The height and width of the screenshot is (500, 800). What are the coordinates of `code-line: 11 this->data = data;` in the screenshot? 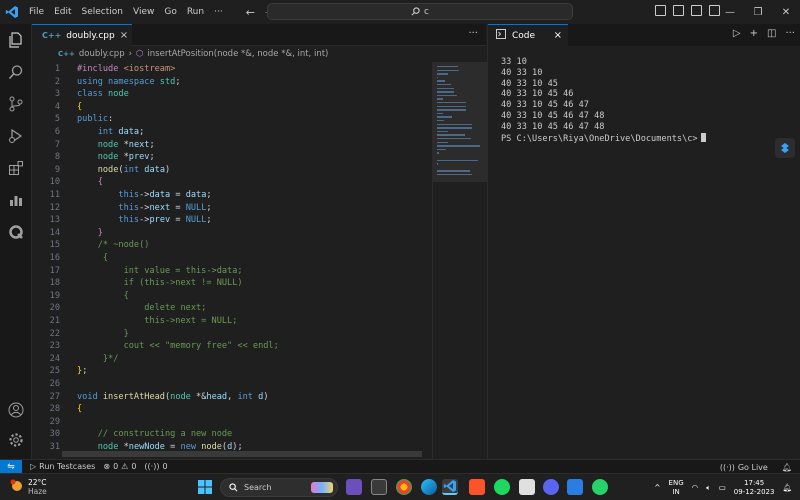 It's located at (232, 195).